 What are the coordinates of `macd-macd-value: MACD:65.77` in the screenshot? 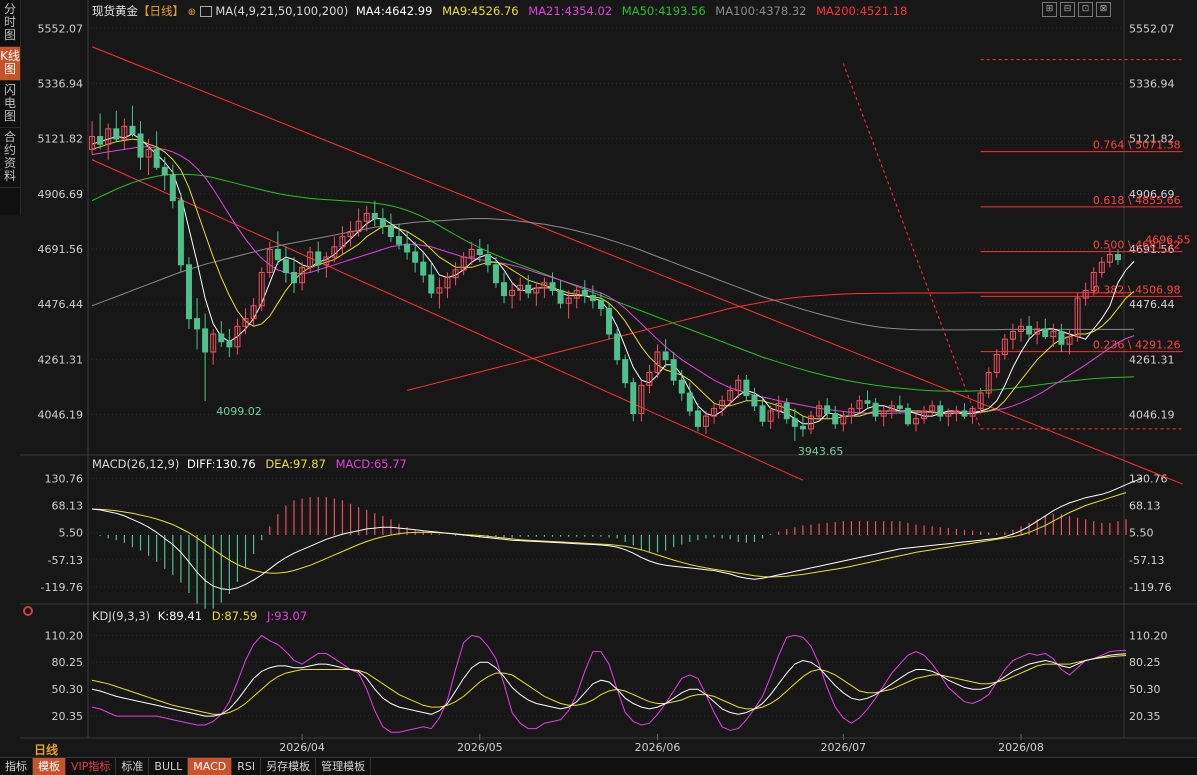 It's located at (371, 464).